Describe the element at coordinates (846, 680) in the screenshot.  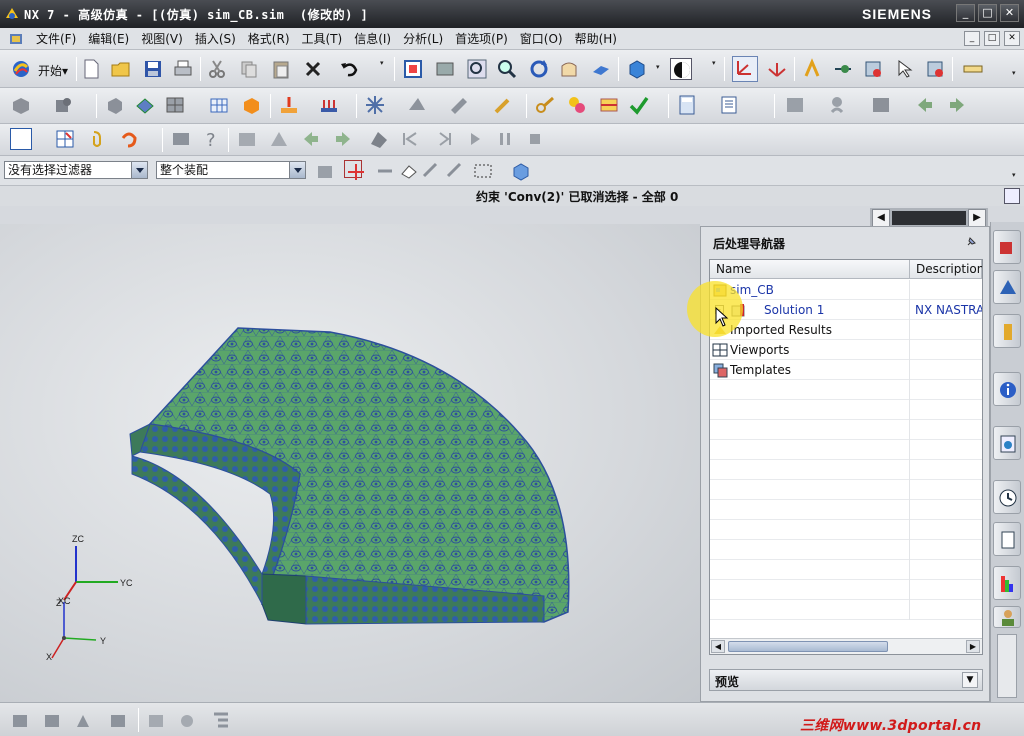
I see `preview-section: 预览 ▼` at that location.